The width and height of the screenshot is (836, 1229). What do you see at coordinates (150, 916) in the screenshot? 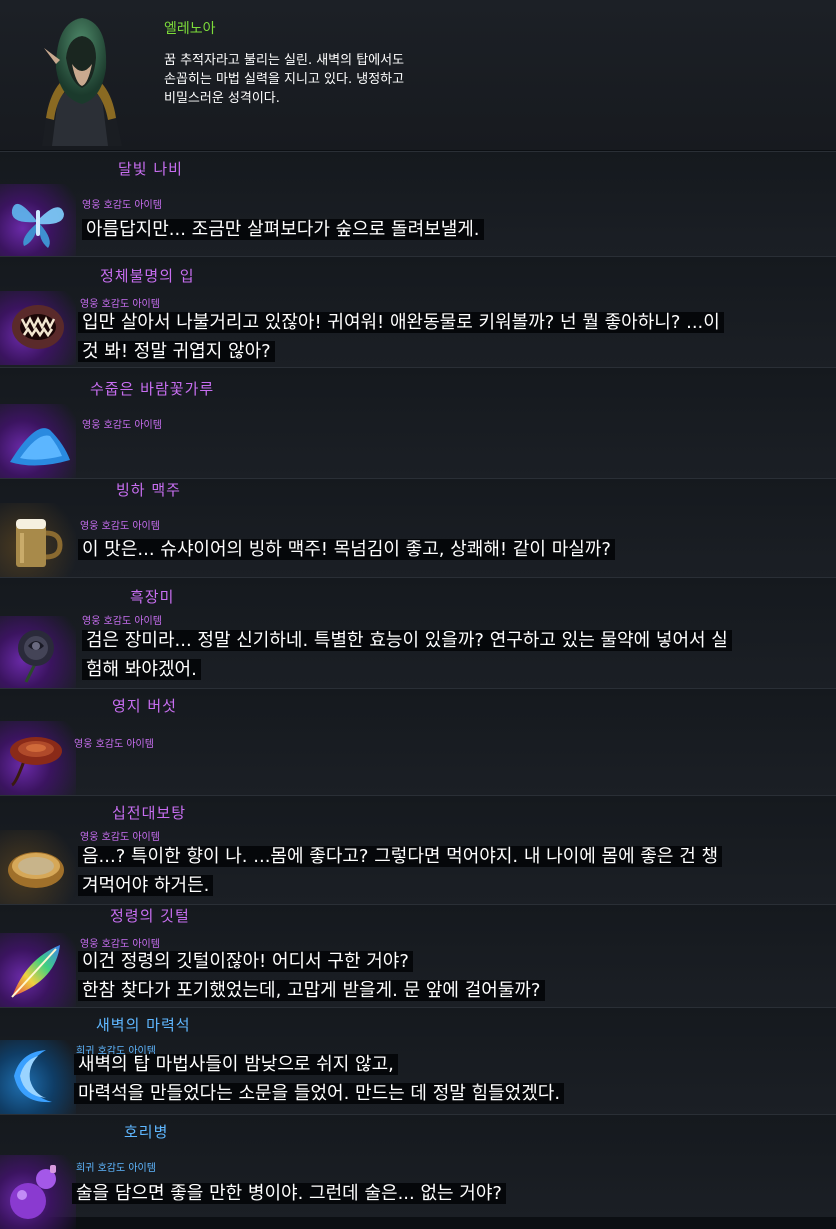
I see `item-title: 정령의 깃털` at bounding box center [150, 916].